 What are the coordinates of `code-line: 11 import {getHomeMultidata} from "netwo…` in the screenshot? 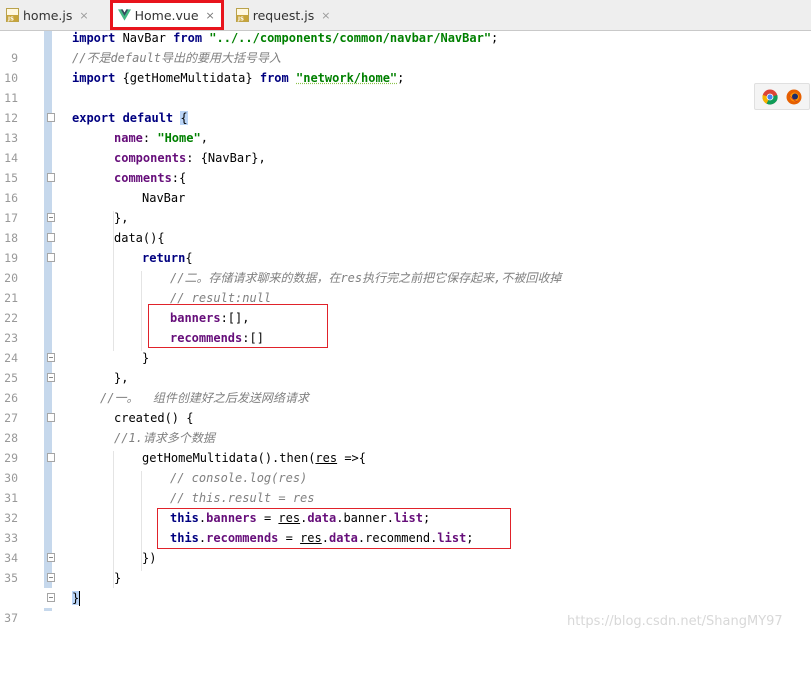 It's located at (405, 86).